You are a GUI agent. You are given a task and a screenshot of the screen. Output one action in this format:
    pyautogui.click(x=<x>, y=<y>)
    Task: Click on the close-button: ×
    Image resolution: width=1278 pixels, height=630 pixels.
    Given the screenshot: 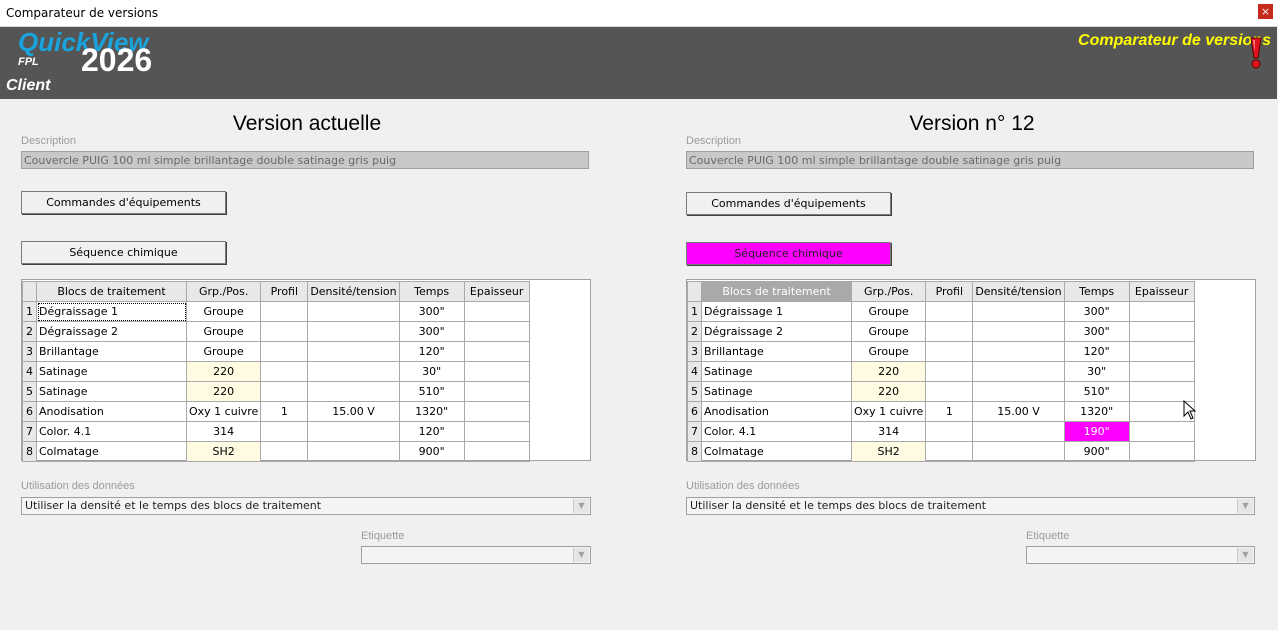 What is the action you would take?
    pyautogui.click(x=1265, y=11)
    